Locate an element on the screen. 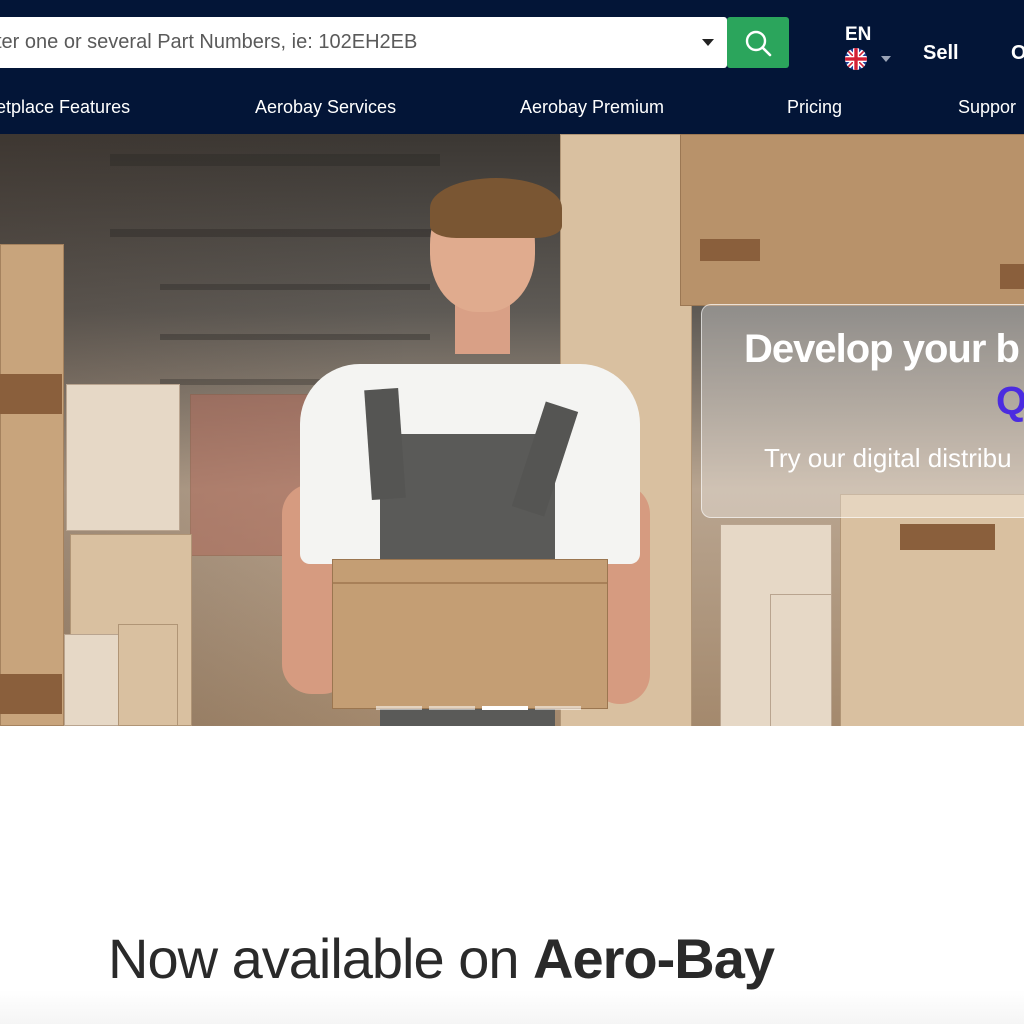 This screenshot has height=1024, width=1024. search-bar is located at coordinates (363, 42).